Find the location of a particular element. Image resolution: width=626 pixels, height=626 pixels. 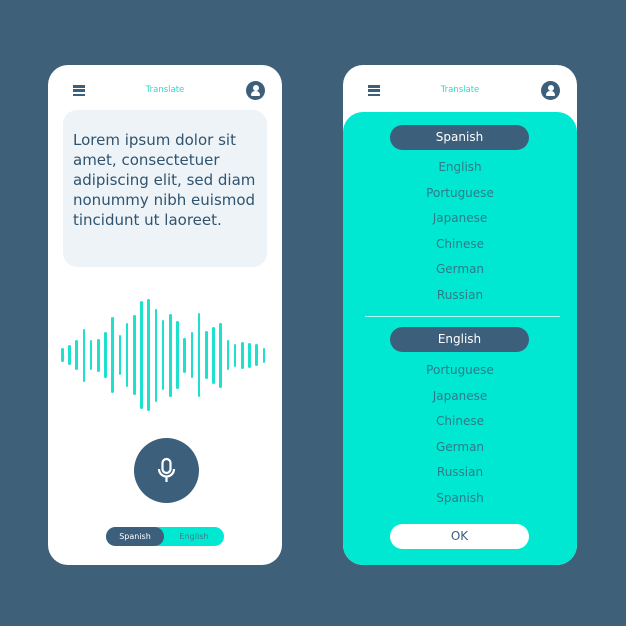

language-toggle: Spanish English is located at coordinates (165, 536).